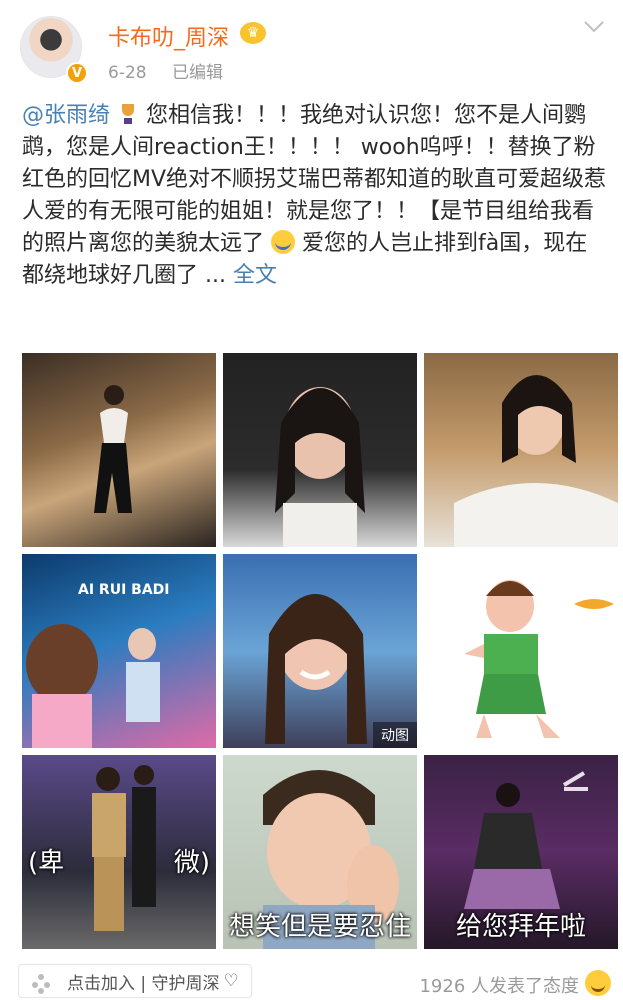 The height and width of the screenshot is (1000, 623). Describe the element at coordinates (168, 36) in the screenshot. I see `username: 卡布叻_周深` at that location.